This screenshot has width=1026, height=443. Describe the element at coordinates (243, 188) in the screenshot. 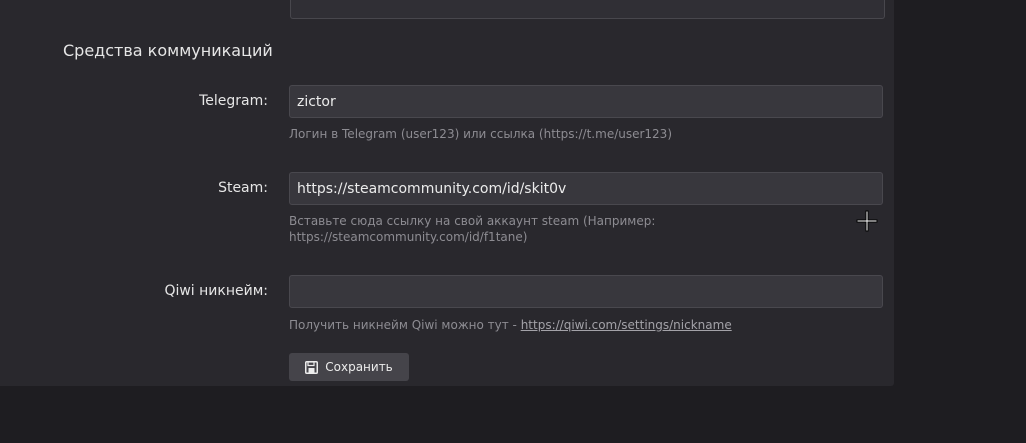

I see `steam-label: Steam:` at that location.